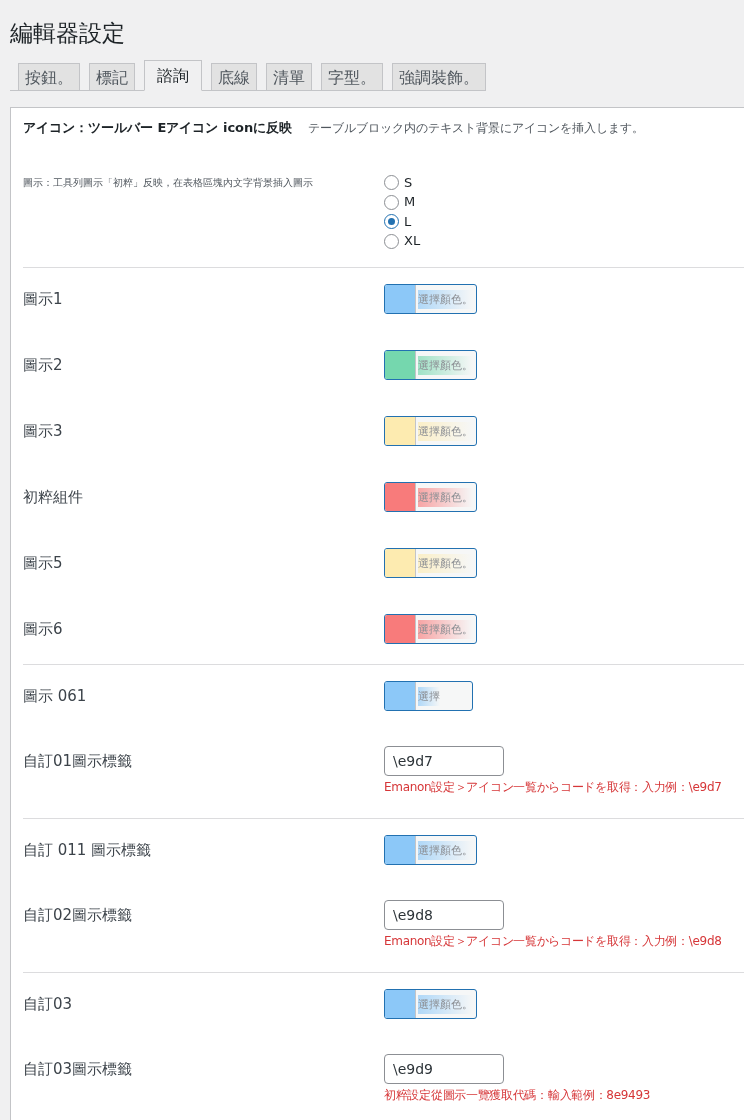  I want to click on page-title: 編輯器設定, so click(67, 33).